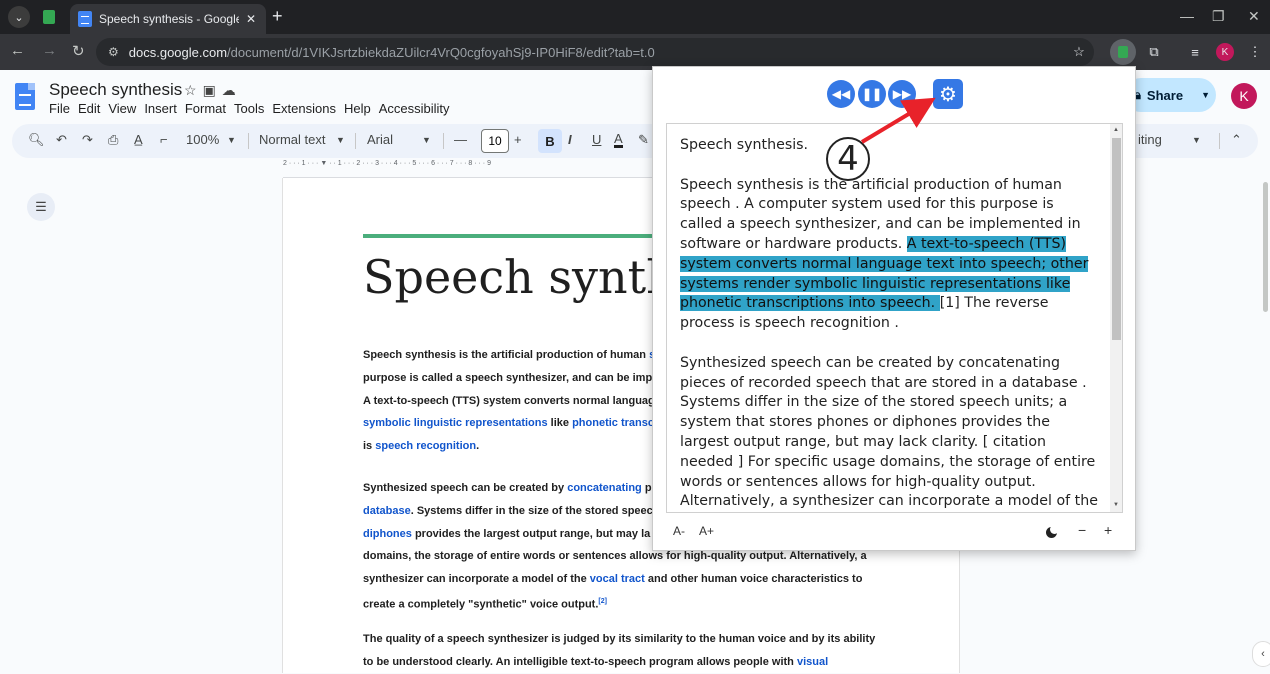 The height and width of the screenshot is (674, 1270). What do you see at coordinates (387, 511) in the screenshot?
I see `link: database` at bounding box center [387, 511].